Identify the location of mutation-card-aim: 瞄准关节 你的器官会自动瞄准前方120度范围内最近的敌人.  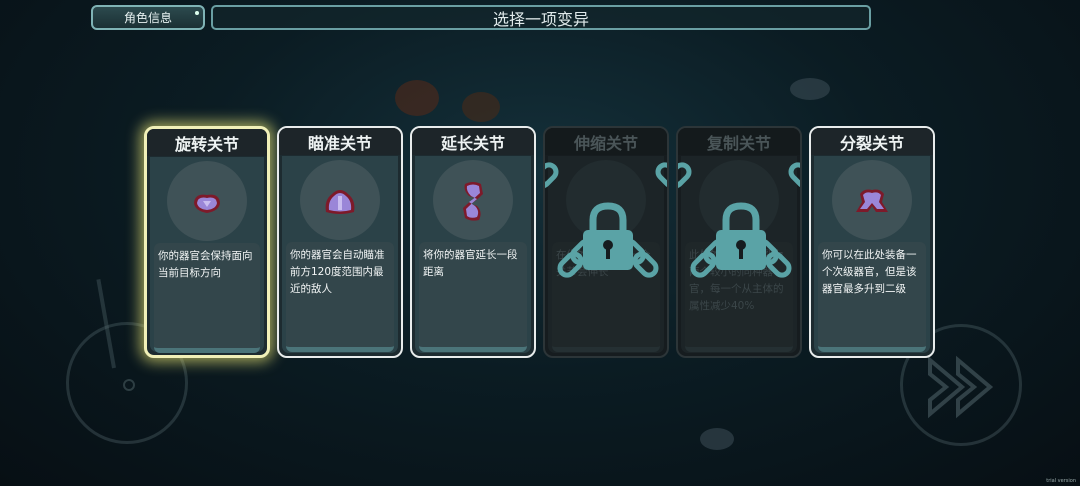
(340, 242).